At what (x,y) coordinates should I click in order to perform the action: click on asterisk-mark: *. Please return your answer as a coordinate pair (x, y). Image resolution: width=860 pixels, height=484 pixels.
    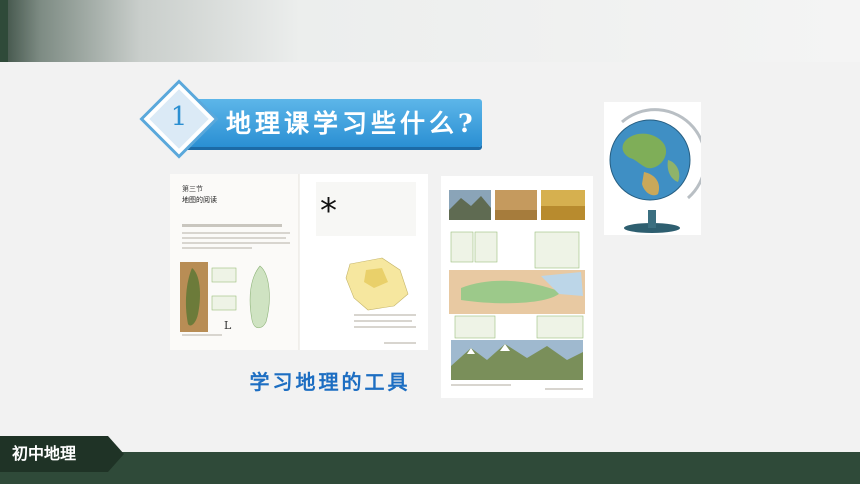
    Looking at the image, I should click on (328, 211).